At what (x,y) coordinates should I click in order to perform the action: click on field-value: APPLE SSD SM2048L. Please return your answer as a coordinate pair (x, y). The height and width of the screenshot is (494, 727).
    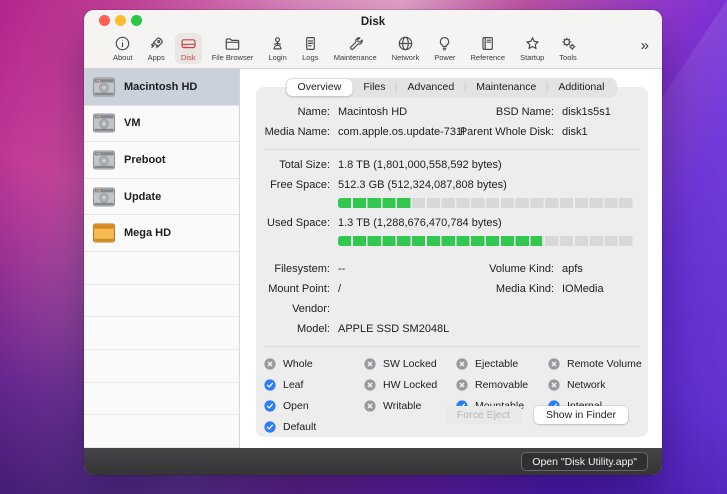
    Looking at the image, I should click on (394, 329).